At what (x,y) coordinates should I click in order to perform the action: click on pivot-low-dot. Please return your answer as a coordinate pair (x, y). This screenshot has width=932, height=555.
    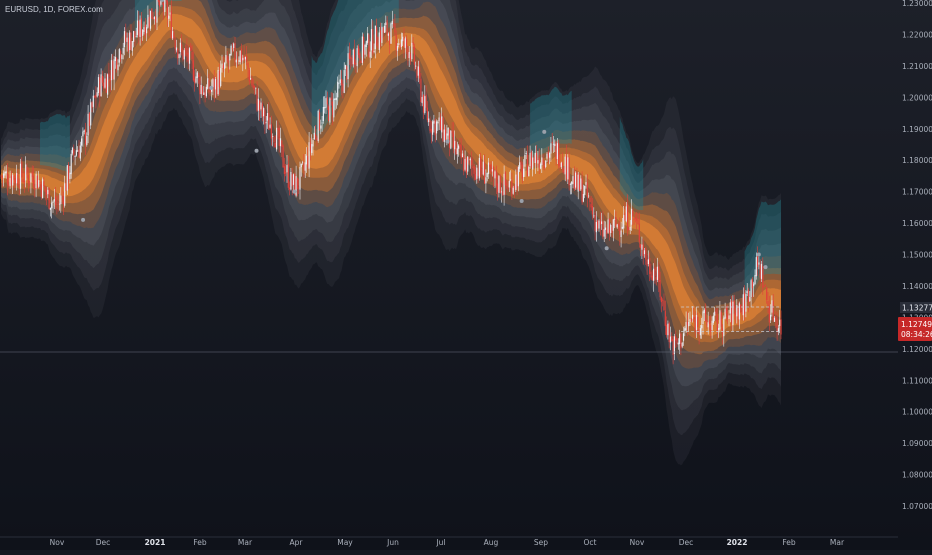
    Looking at the image, I should click on (83, 219).